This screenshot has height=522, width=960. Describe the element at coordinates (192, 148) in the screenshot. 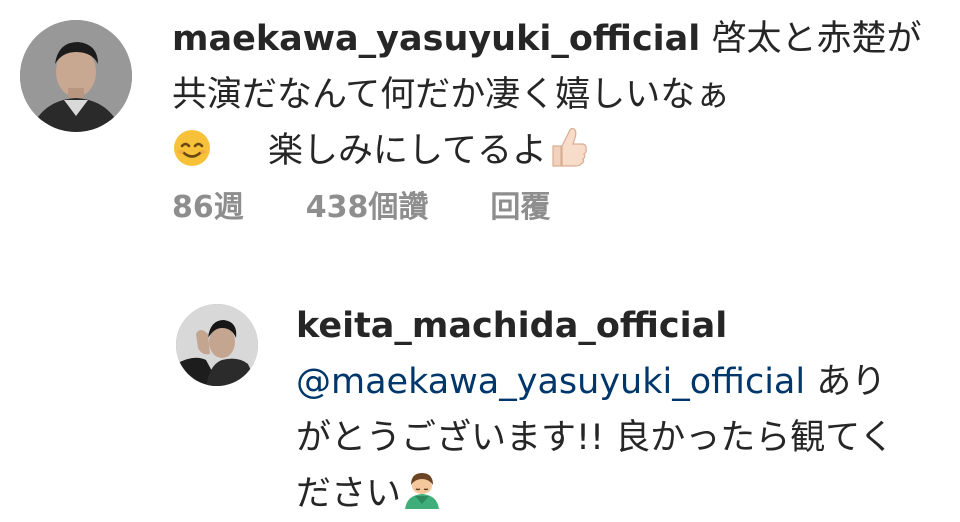

I see `smiling-face-icon` at that location.